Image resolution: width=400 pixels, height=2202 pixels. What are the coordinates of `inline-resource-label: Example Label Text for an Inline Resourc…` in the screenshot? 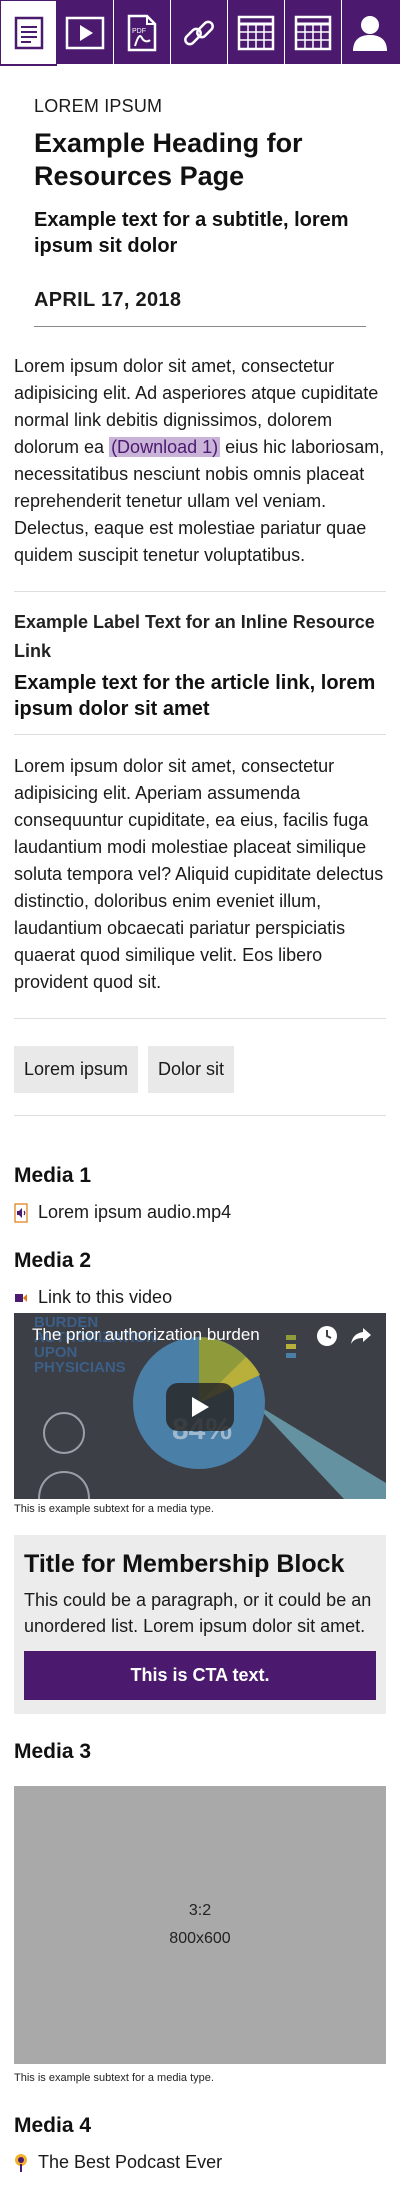 It's located at (194, 636).